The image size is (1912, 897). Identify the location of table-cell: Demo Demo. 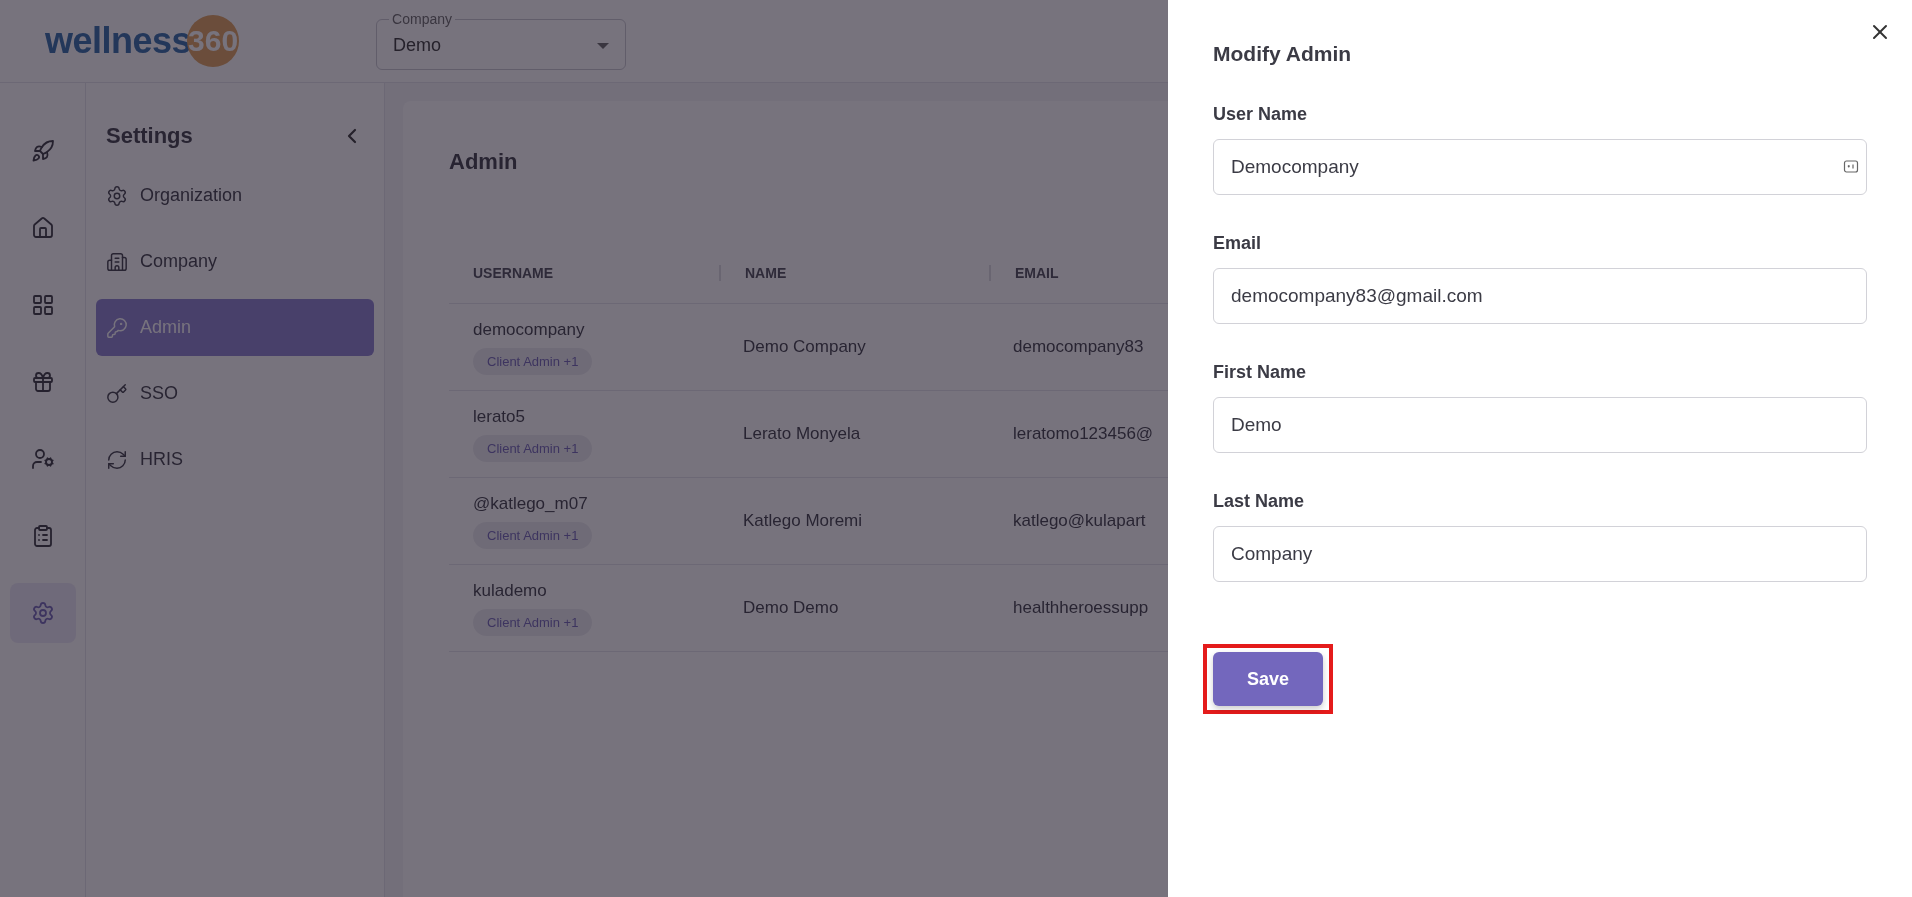
(791, 608).